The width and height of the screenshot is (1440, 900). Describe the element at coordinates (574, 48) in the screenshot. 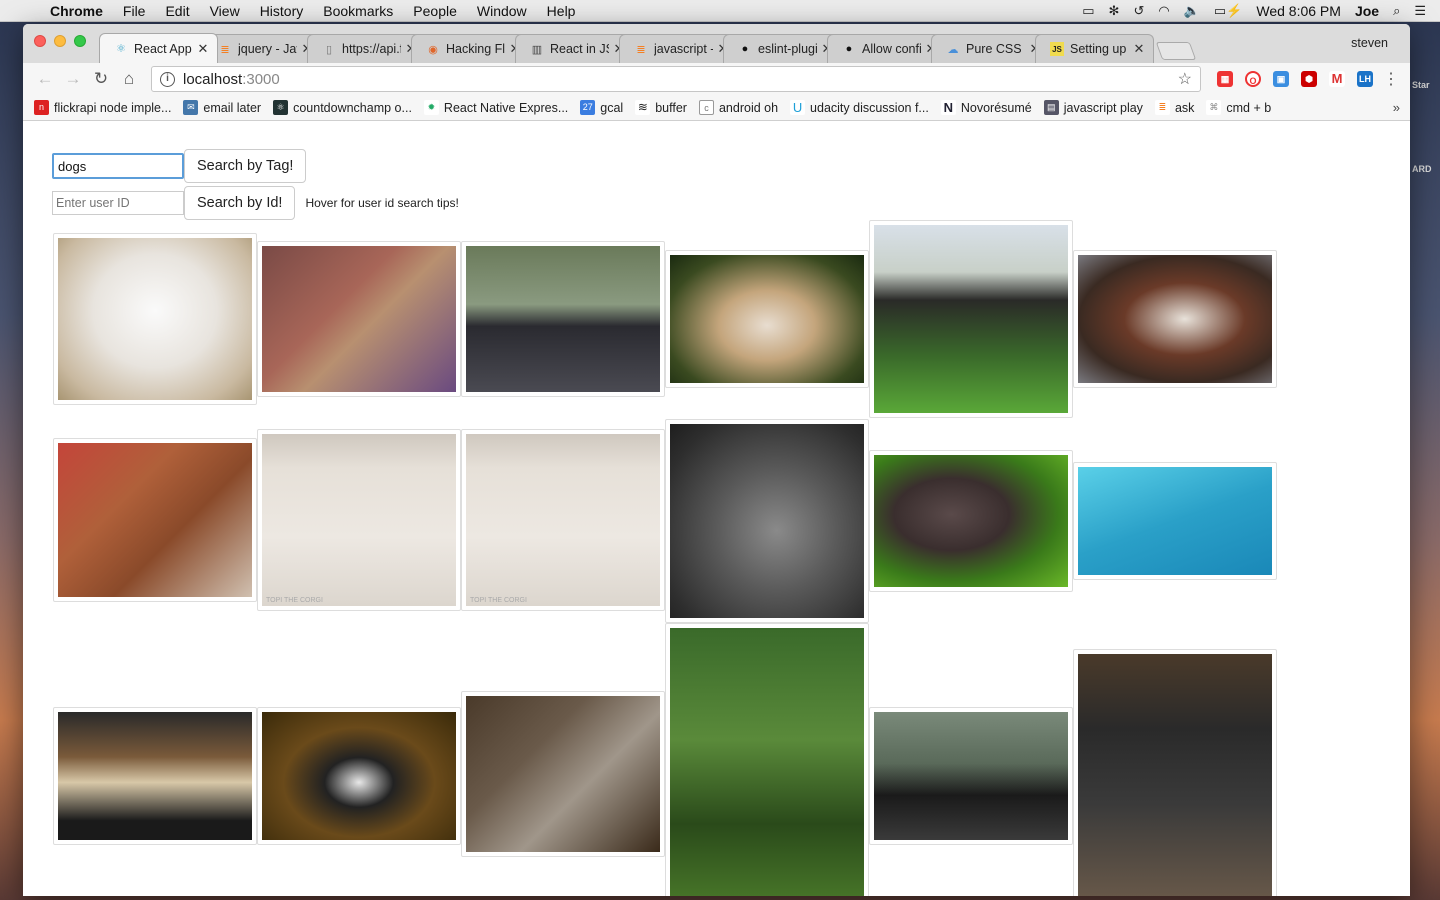

I see `tab-react-in-jsx: ▥ React in JS> ✕` at that location.